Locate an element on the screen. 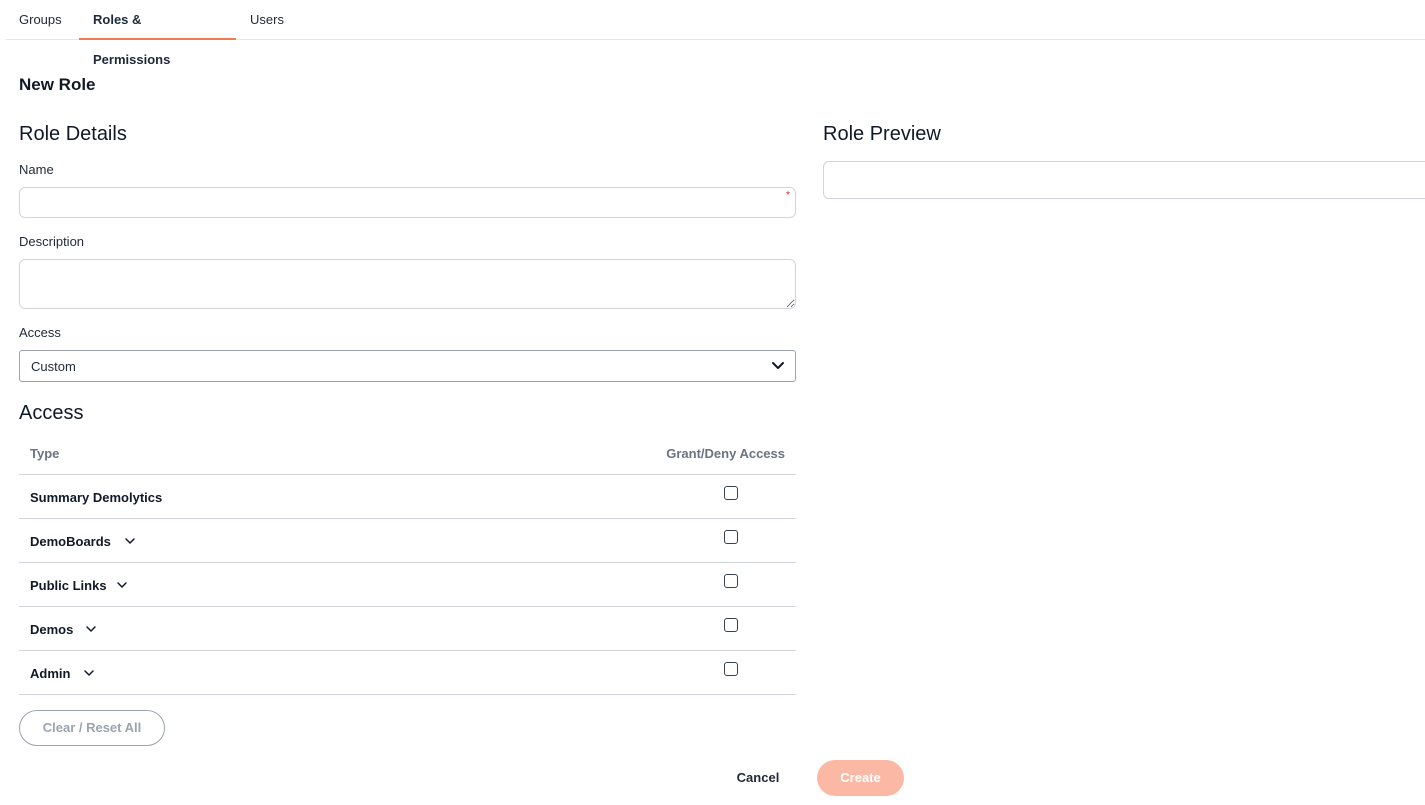  tab-users: Users is located at coordinates (267, 20).